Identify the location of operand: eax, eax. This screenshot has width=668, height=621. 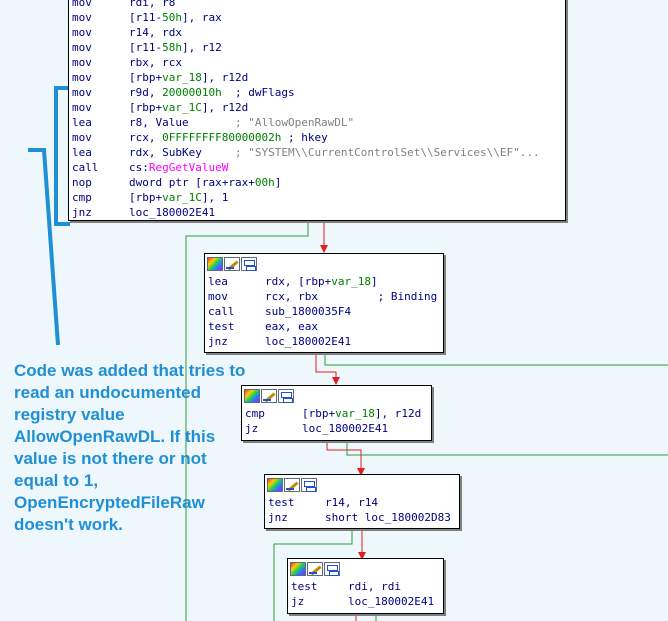
(291, 326).